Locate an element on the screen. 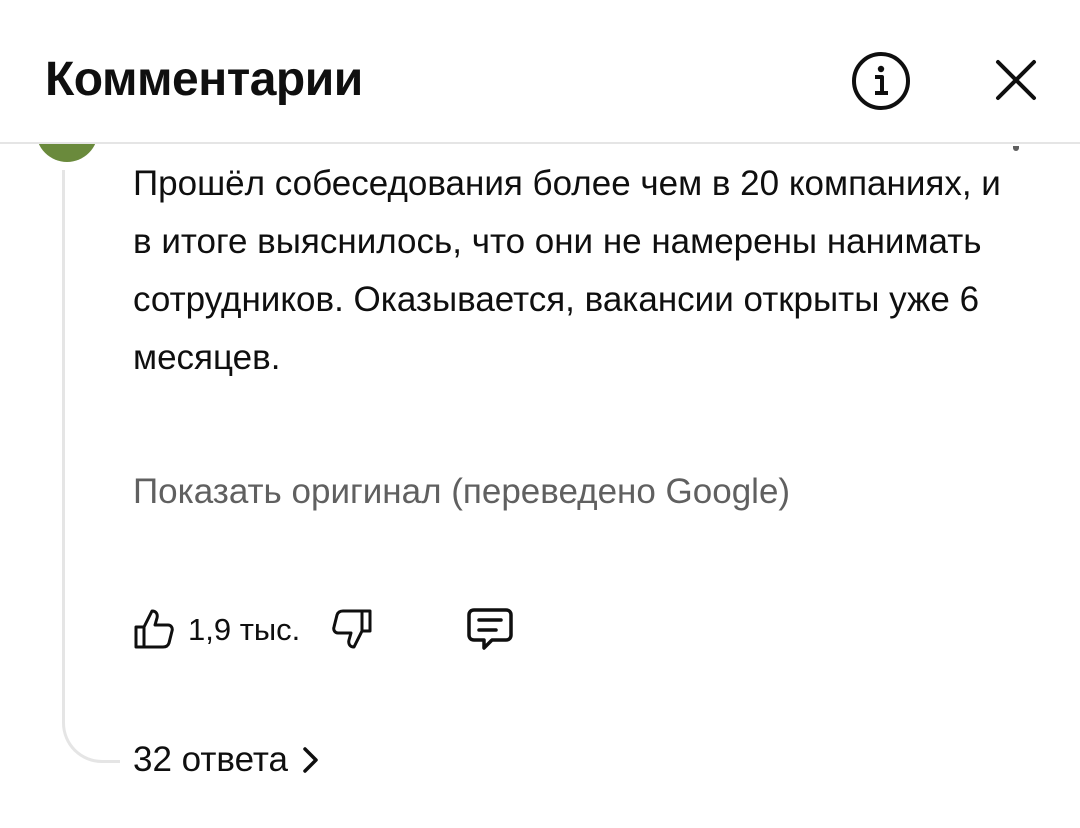 This screenshot has height=828, width=1080. info-circle-icon is located at coordinates (881, 81).